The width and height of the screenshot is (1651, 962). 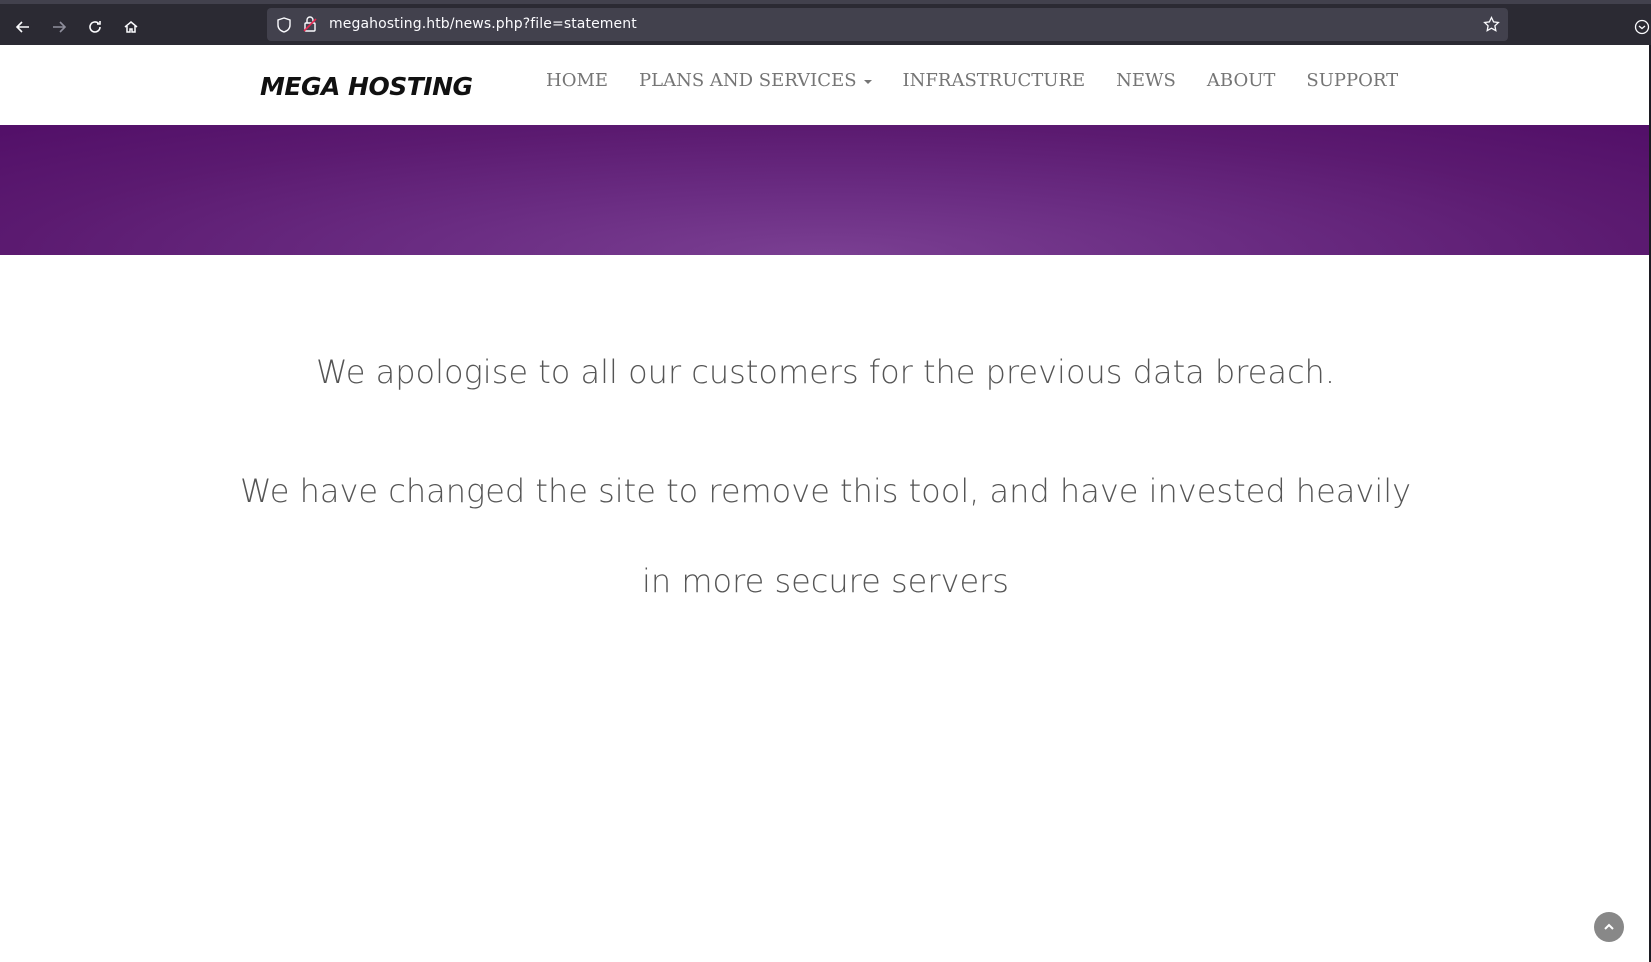 I want to click on back-arrow-icon, so click(x=22, y=27).